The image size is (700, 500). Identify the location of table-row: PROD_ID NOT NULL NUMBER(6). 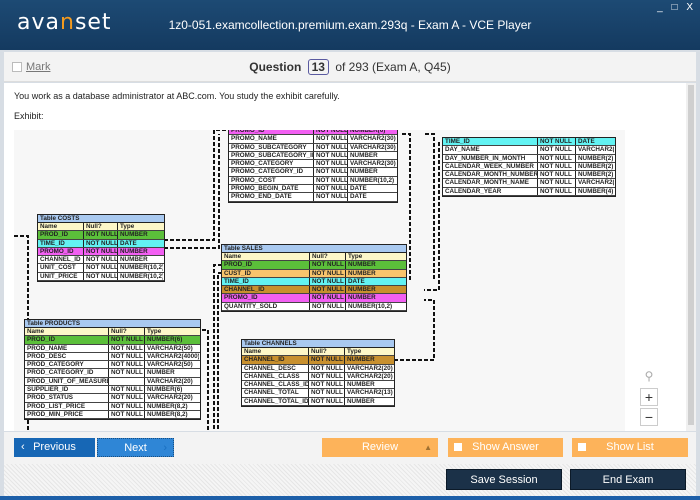
(112, 340).